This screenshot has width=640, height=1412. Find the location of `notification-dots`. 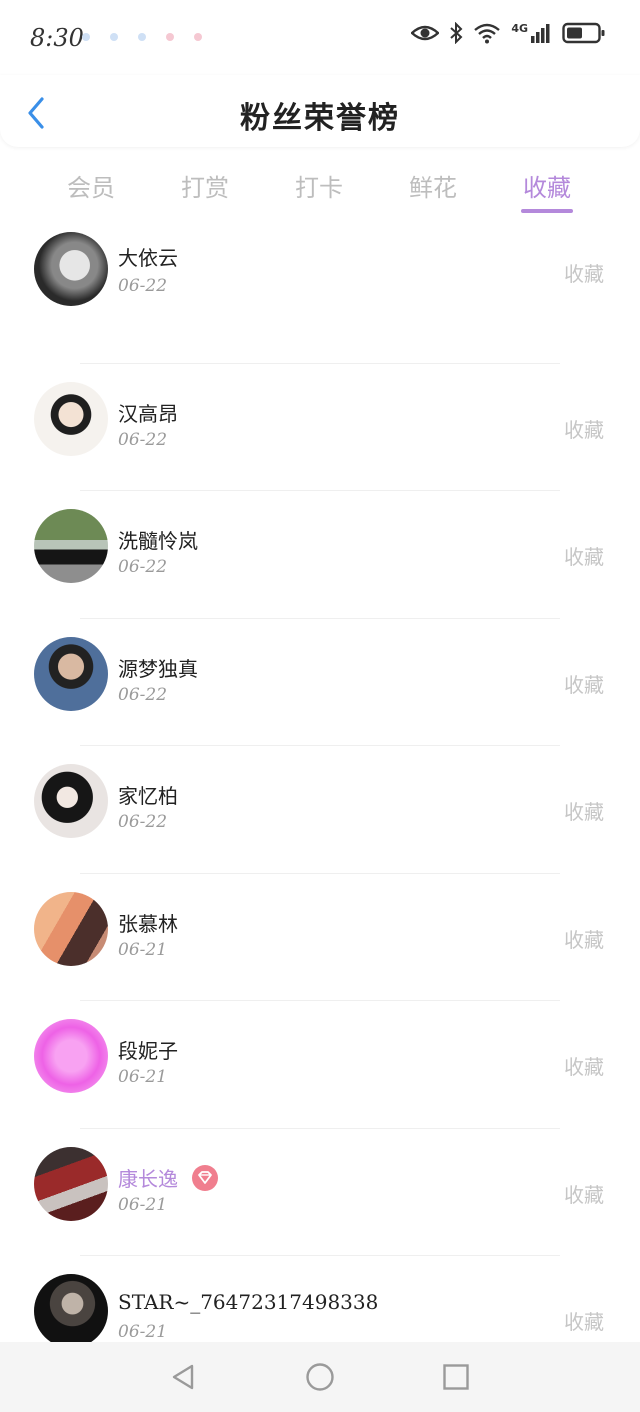

notification-dots is located at coordinates (142, 37).